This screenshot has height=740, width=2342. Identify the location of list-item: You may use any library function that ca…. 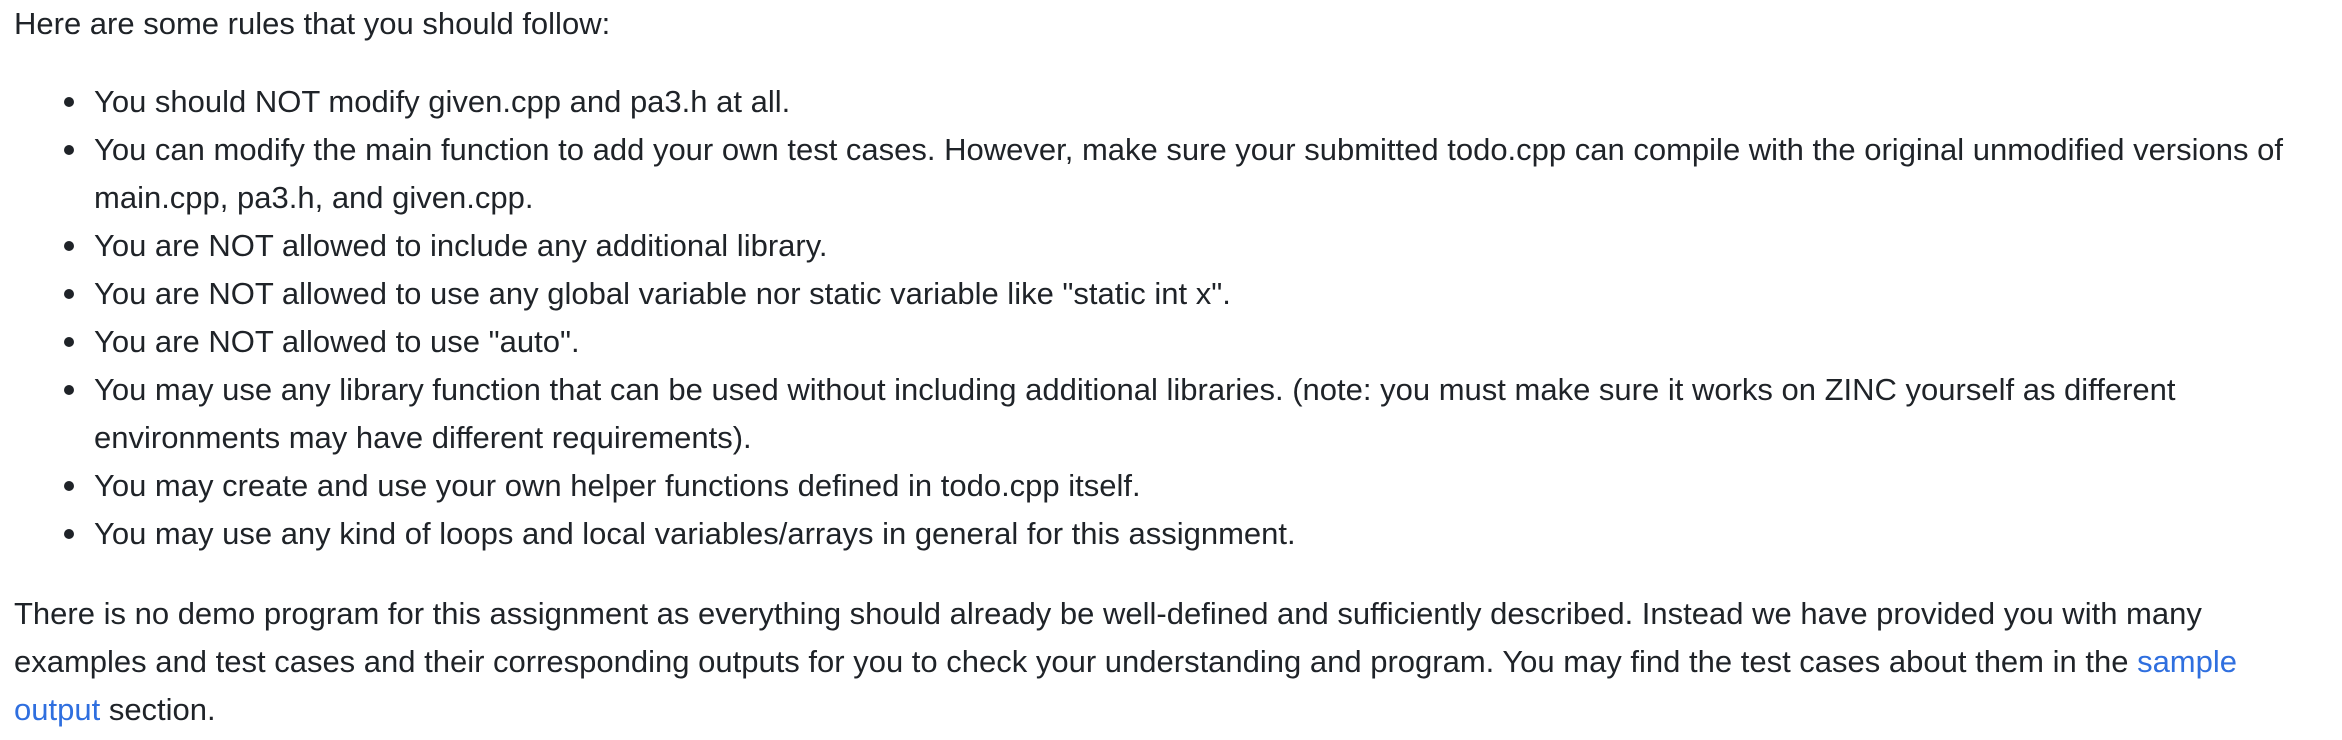
(1196, 414).